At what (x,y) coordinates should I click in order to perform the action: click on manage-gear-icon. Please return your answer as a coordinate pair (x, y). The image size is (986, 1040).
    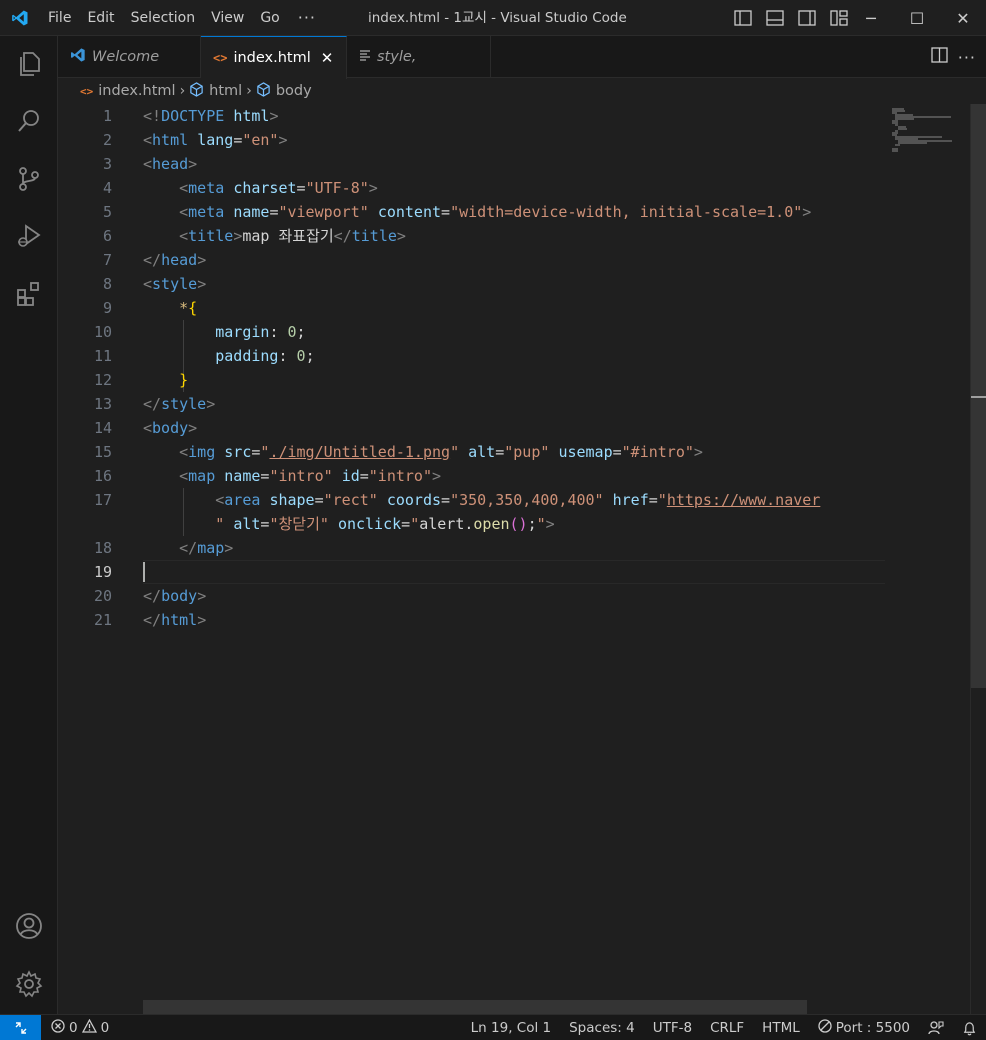
    Looking at the image, I should click on (29, 984).